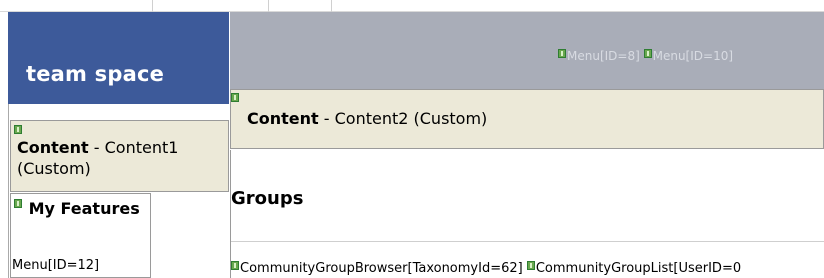 The height and width of the screenshot is (278, 824). Describe the element at coordinates (381, 268) in the screenshot. I see `community-group-browser: CommunityGroupBrowser[TaxonomyId=62]` at that location.